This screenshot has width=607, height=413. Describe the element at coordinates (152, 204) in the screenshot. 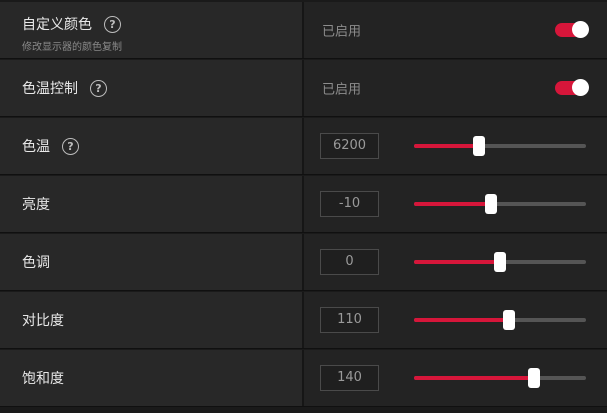

I see `brightness-label-cell: 亮度` at that location.